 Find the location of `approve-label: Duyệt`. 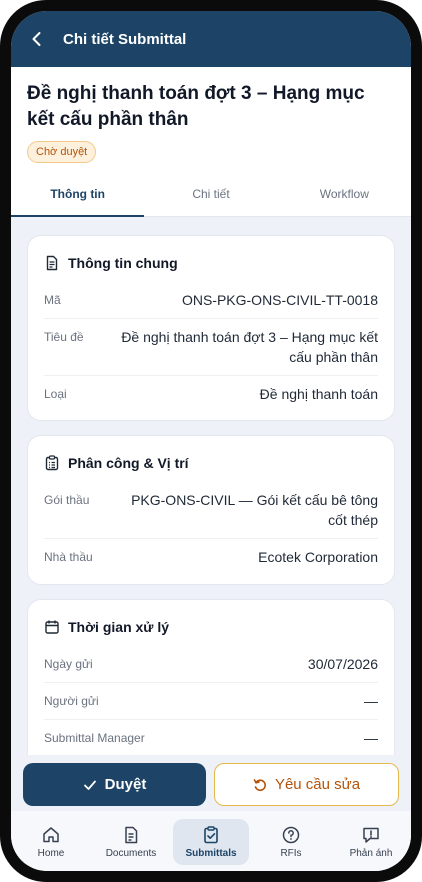

approve-label: Duyệt is located at coordinates (125, 784).